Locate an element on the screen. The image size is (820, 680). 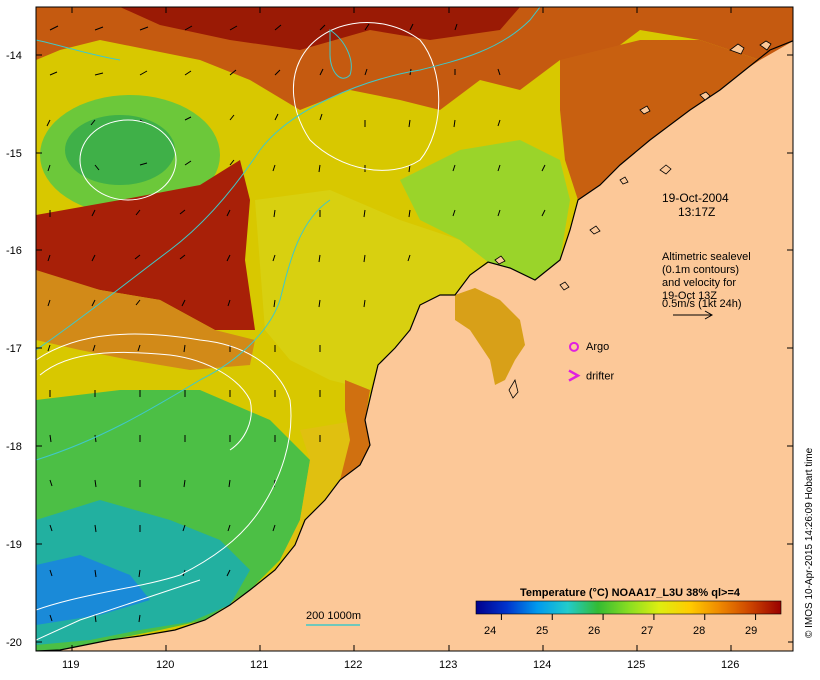
isobath-legend-label: 200 1000m is located at coordinates (333, 616).